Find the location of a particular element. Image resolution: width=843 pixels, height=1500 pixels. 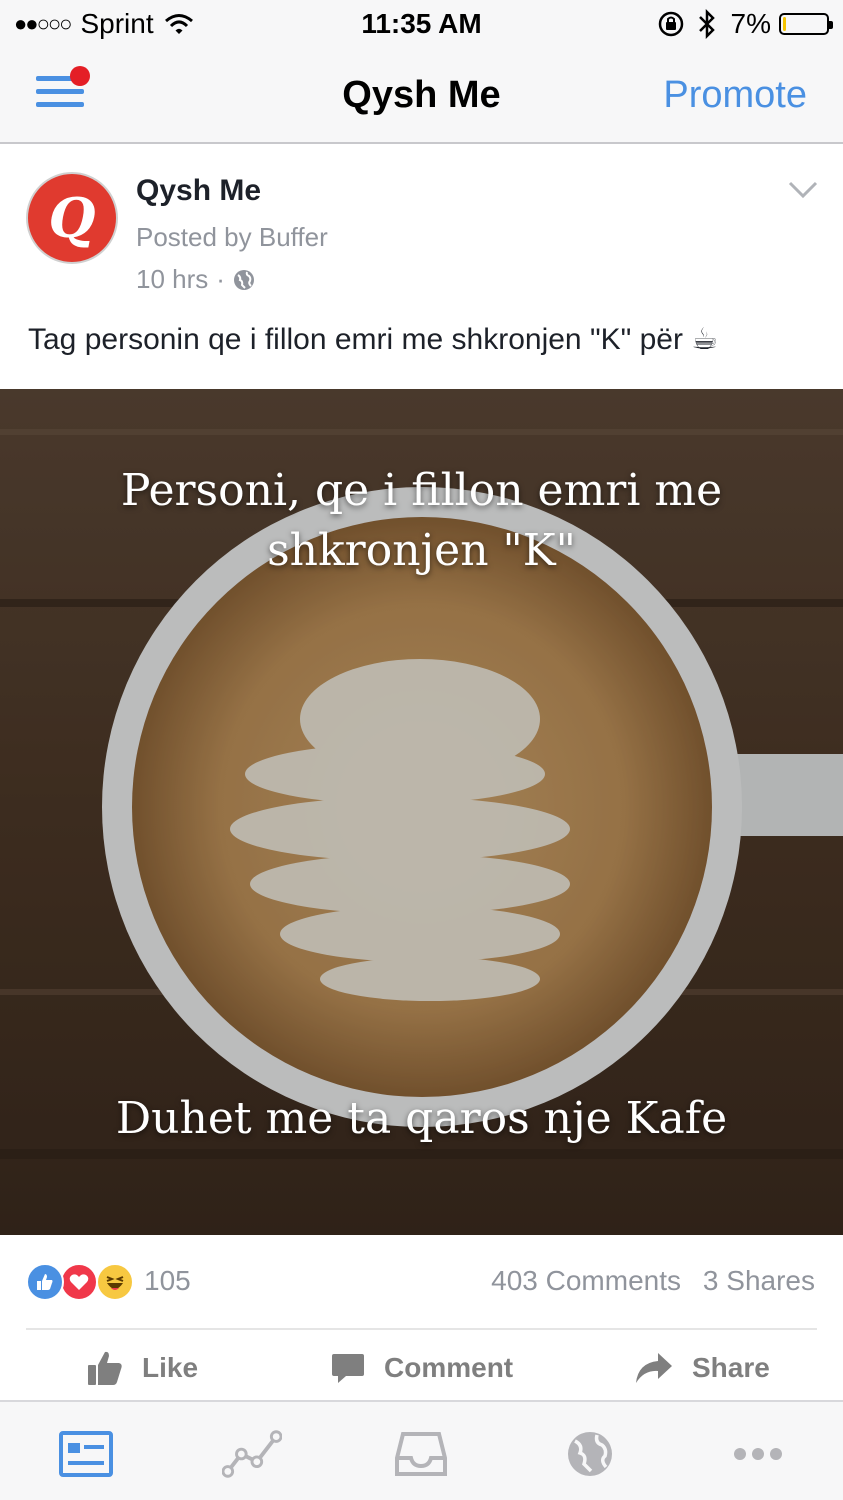

image-caption-top-line2: shkronjen "K" is located at coordinates (421, 550).